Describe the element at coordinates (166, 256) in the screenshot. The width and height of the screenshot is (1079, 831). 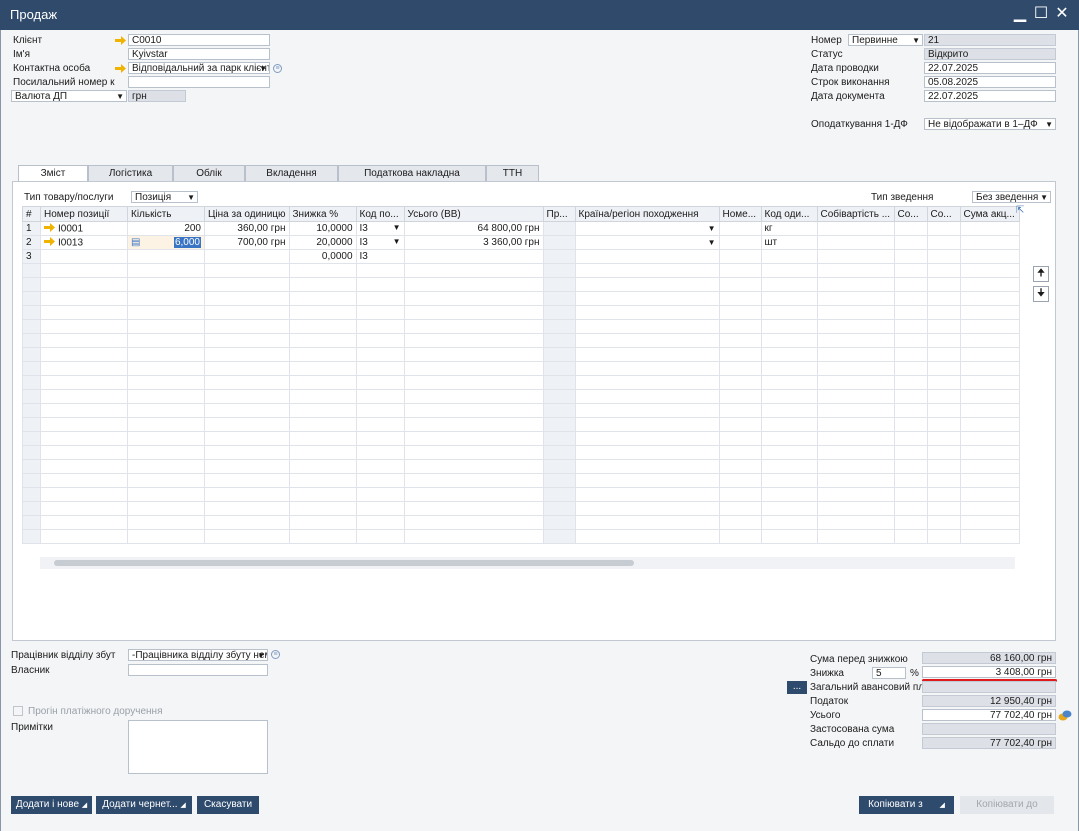
I see `qty-cell` at that location.